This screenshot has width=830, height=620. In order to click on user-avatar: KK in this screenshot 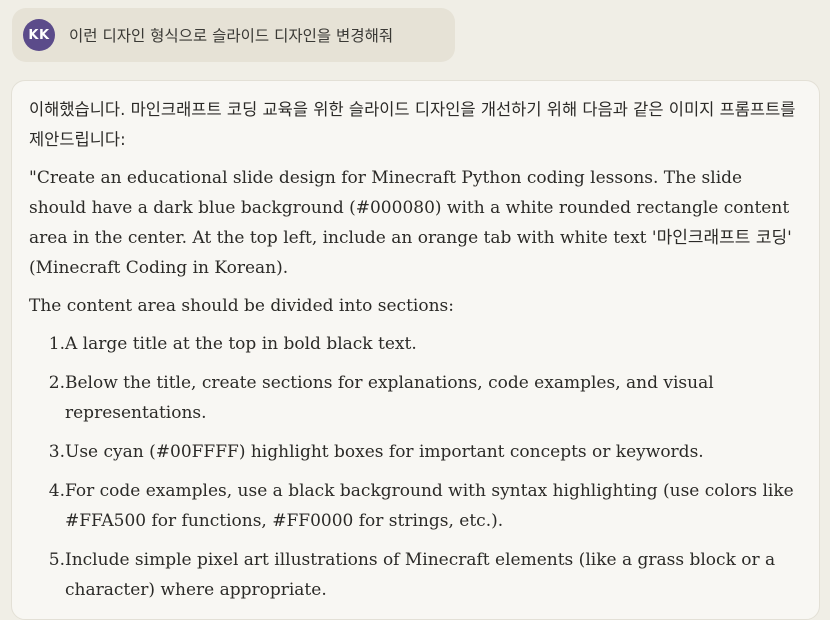, I will do `click(39, 35)`.